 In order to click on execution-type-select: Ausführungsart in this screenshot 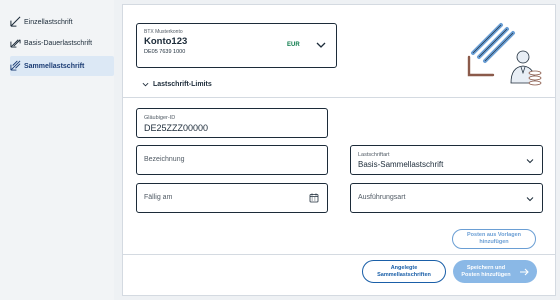, I will do `click(446, 198)`.